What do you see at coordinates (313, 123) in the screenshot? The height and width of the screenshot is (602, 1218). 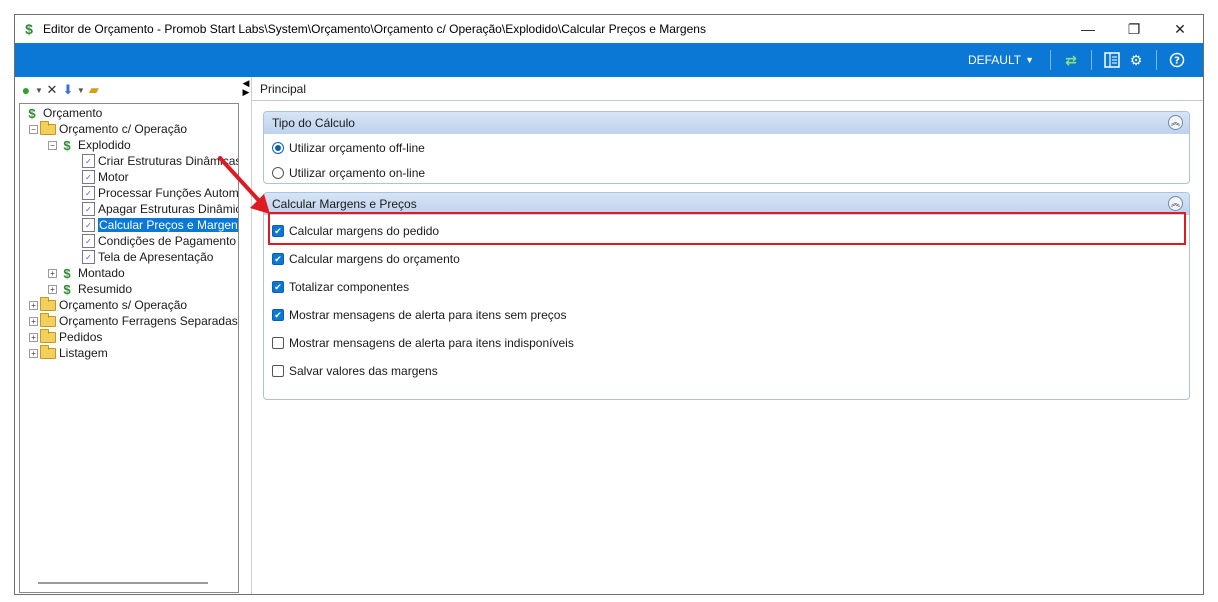 I see `group-title: Tipo do Cálculo` at bounding box center [313, 123].